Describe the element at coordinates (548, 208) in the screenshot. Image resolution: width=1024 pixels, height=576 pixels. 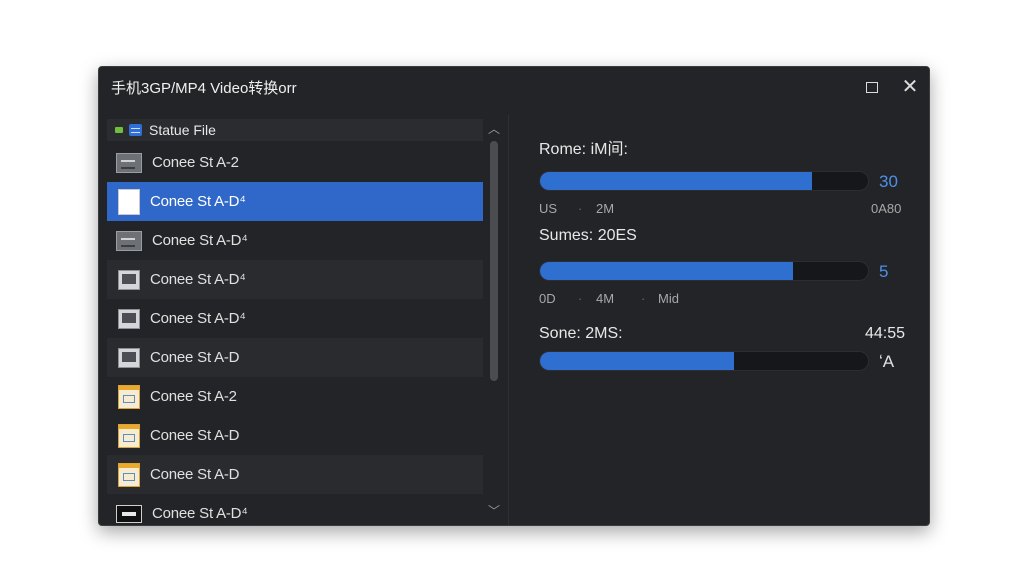
I see `tick-label: US` at that location.